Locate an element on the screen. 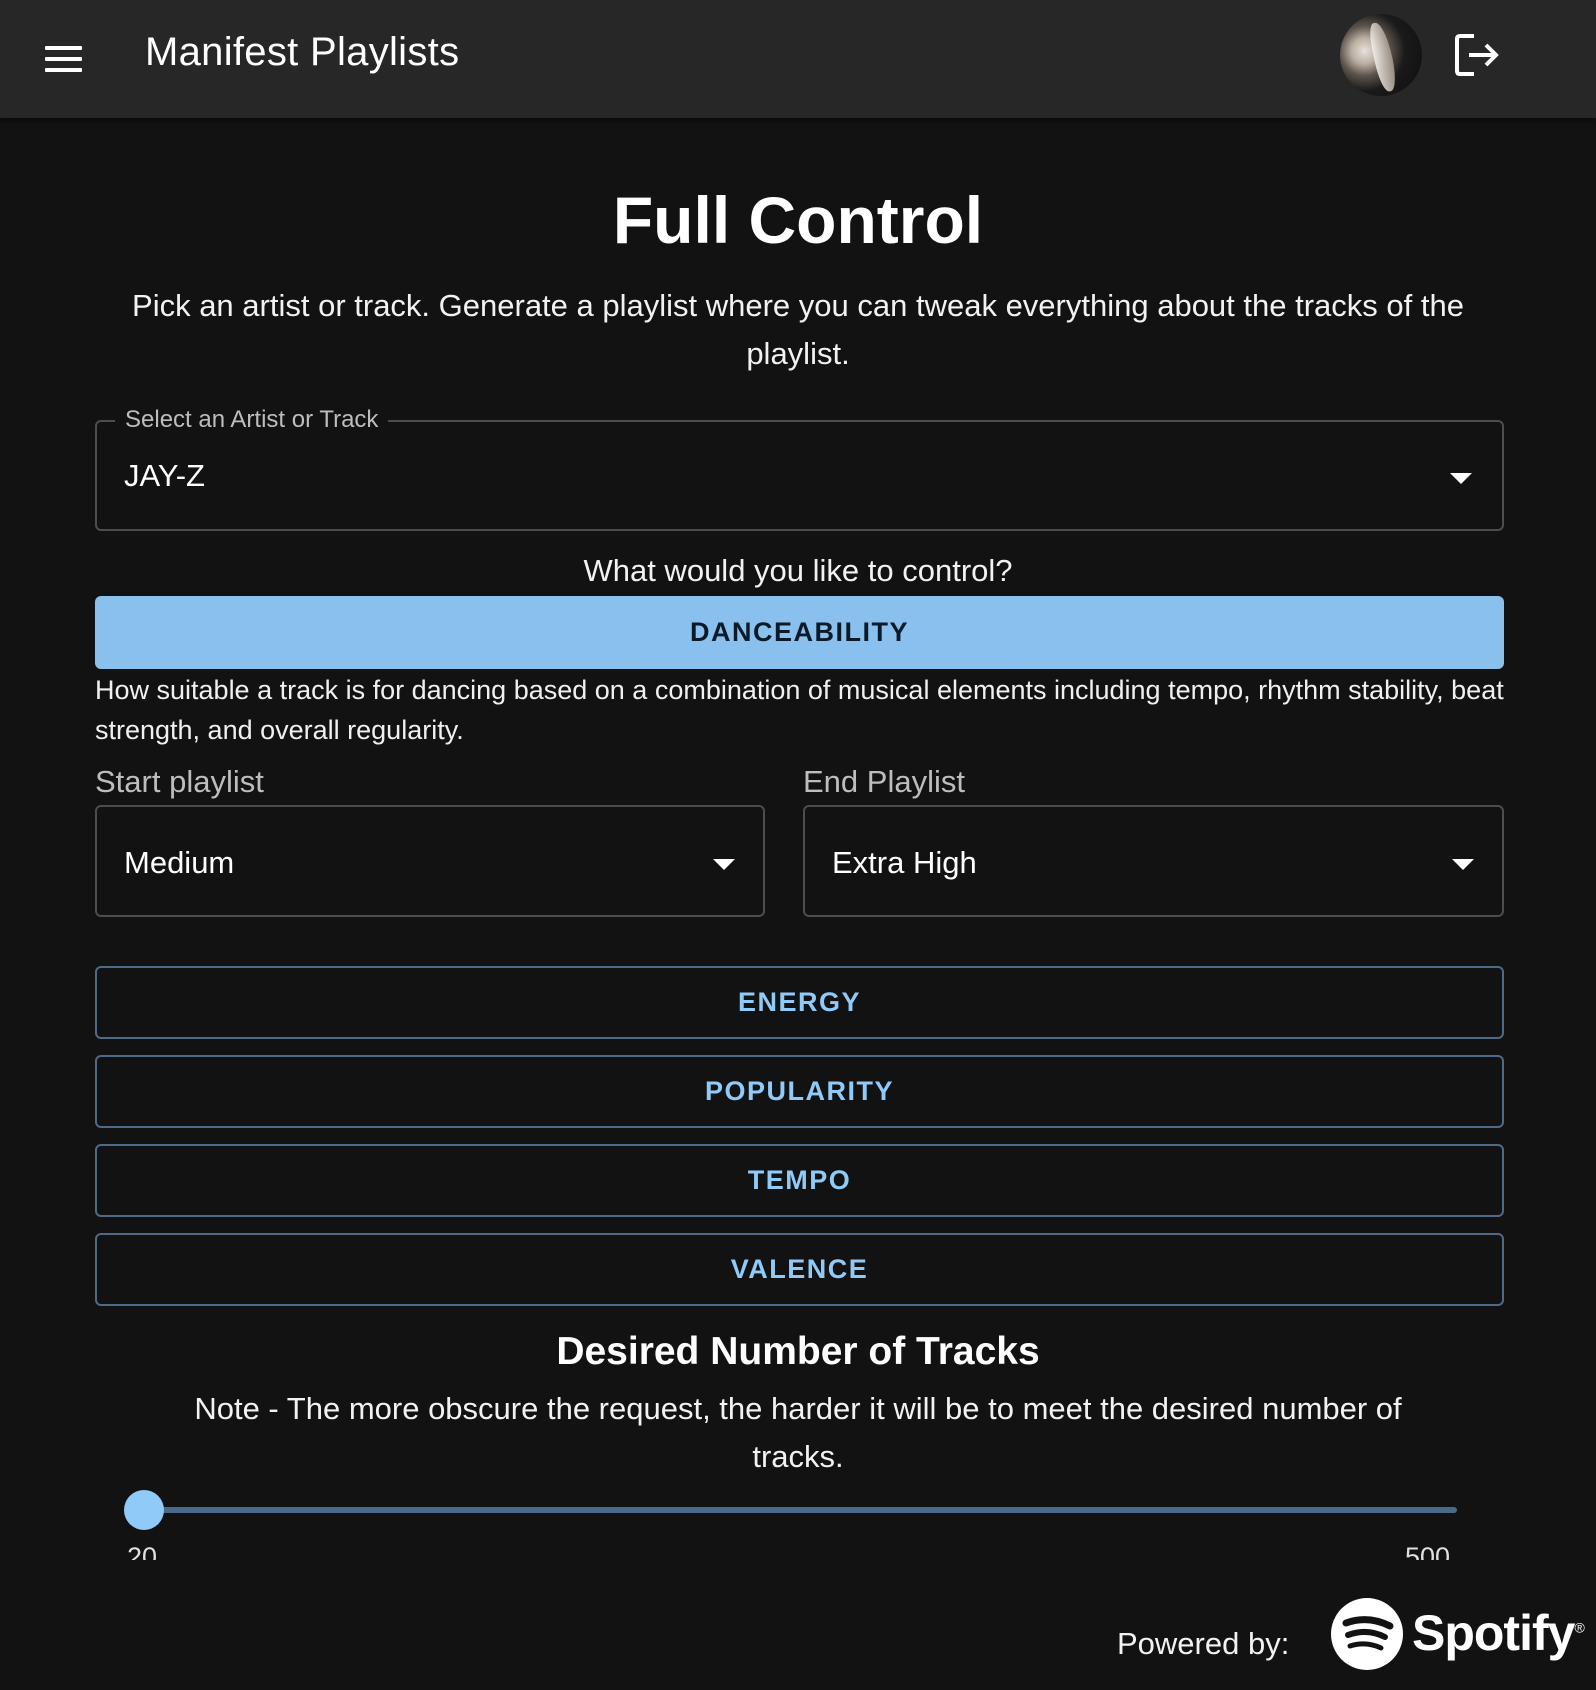 The image size is (1596, 1690). app-bar: Manifest Playlists is located at coordinates (798, 59).